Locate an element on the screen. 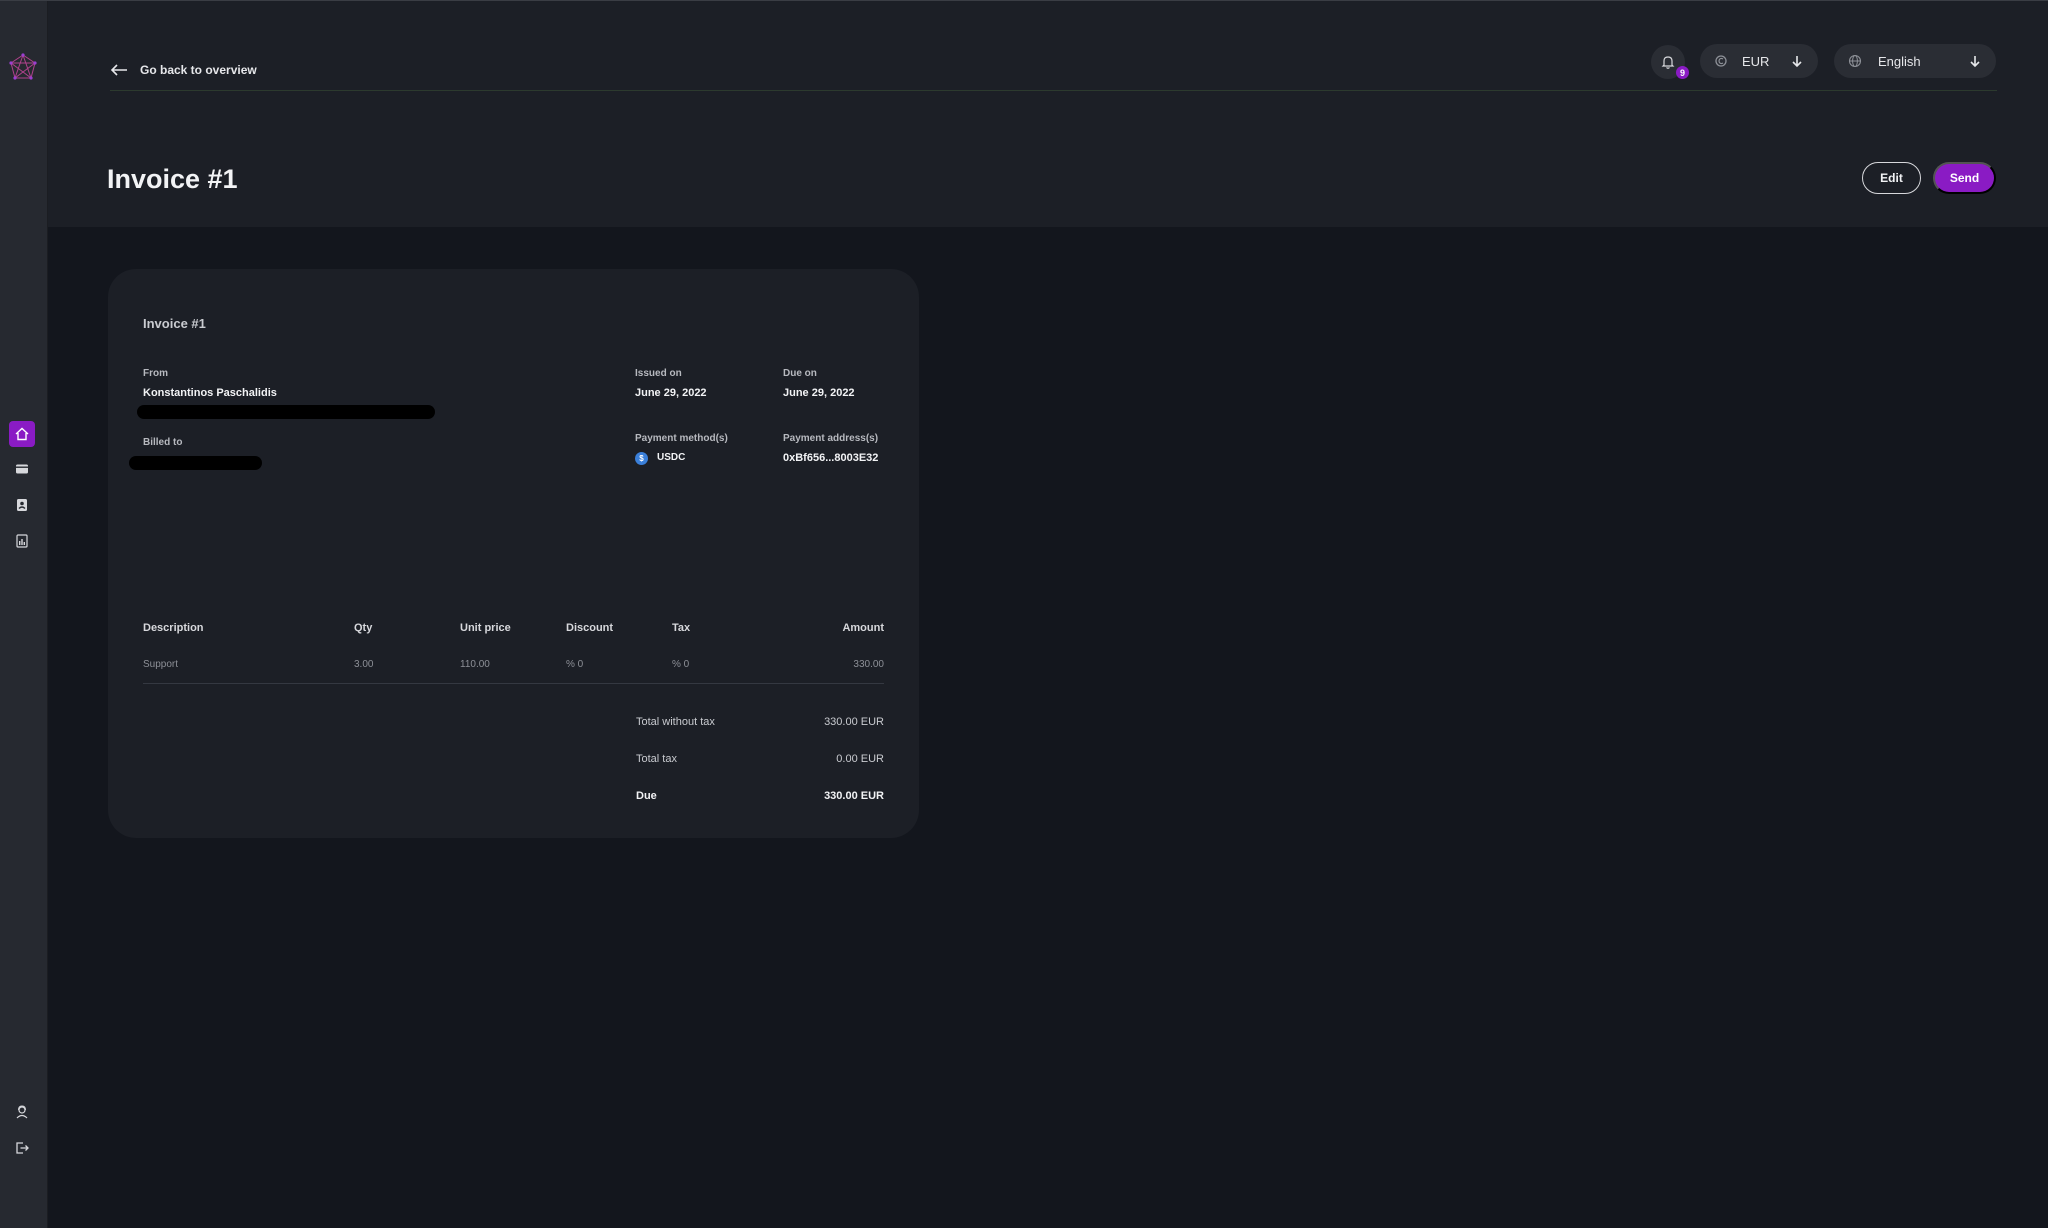 This screenshot has height=1228, width=2048. contacts-icon is located at coordinates (22, 505).